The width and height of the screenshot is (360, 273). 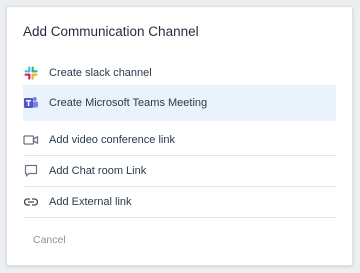 I want to click on slack-icon, so click(x=31, y=73).